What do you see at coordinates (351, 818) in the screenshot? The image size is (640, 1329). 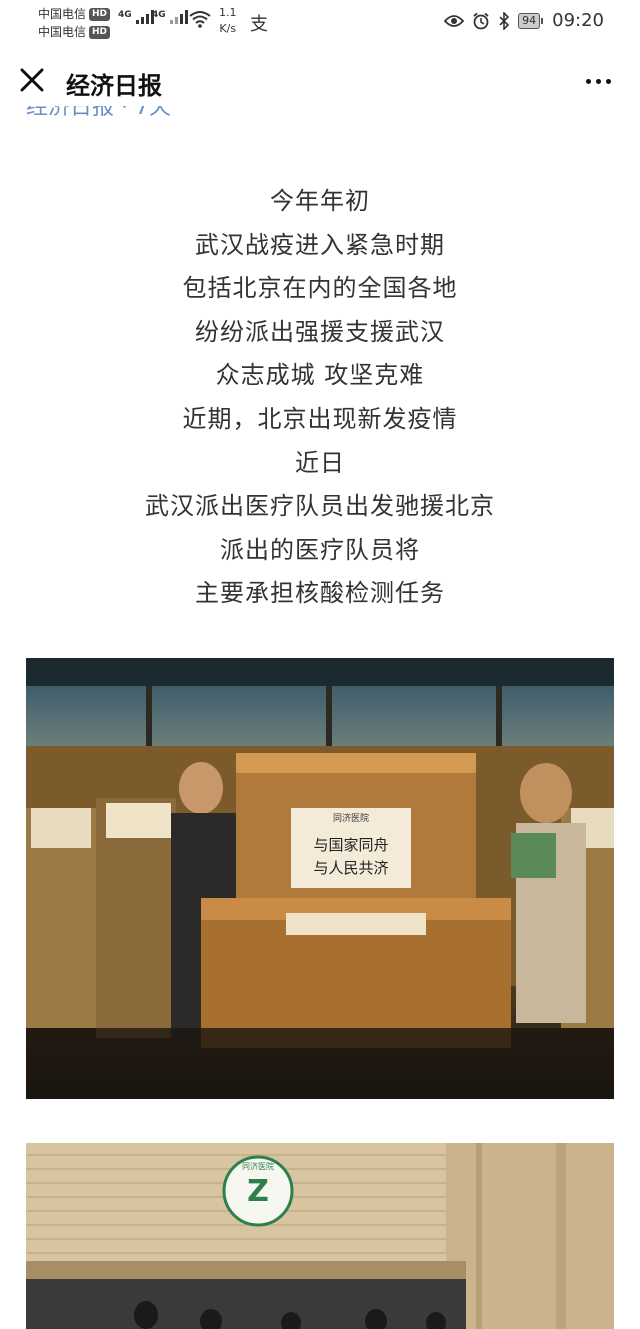 I see `box-label-header: 同济医院` at bounding box center [351, 818].